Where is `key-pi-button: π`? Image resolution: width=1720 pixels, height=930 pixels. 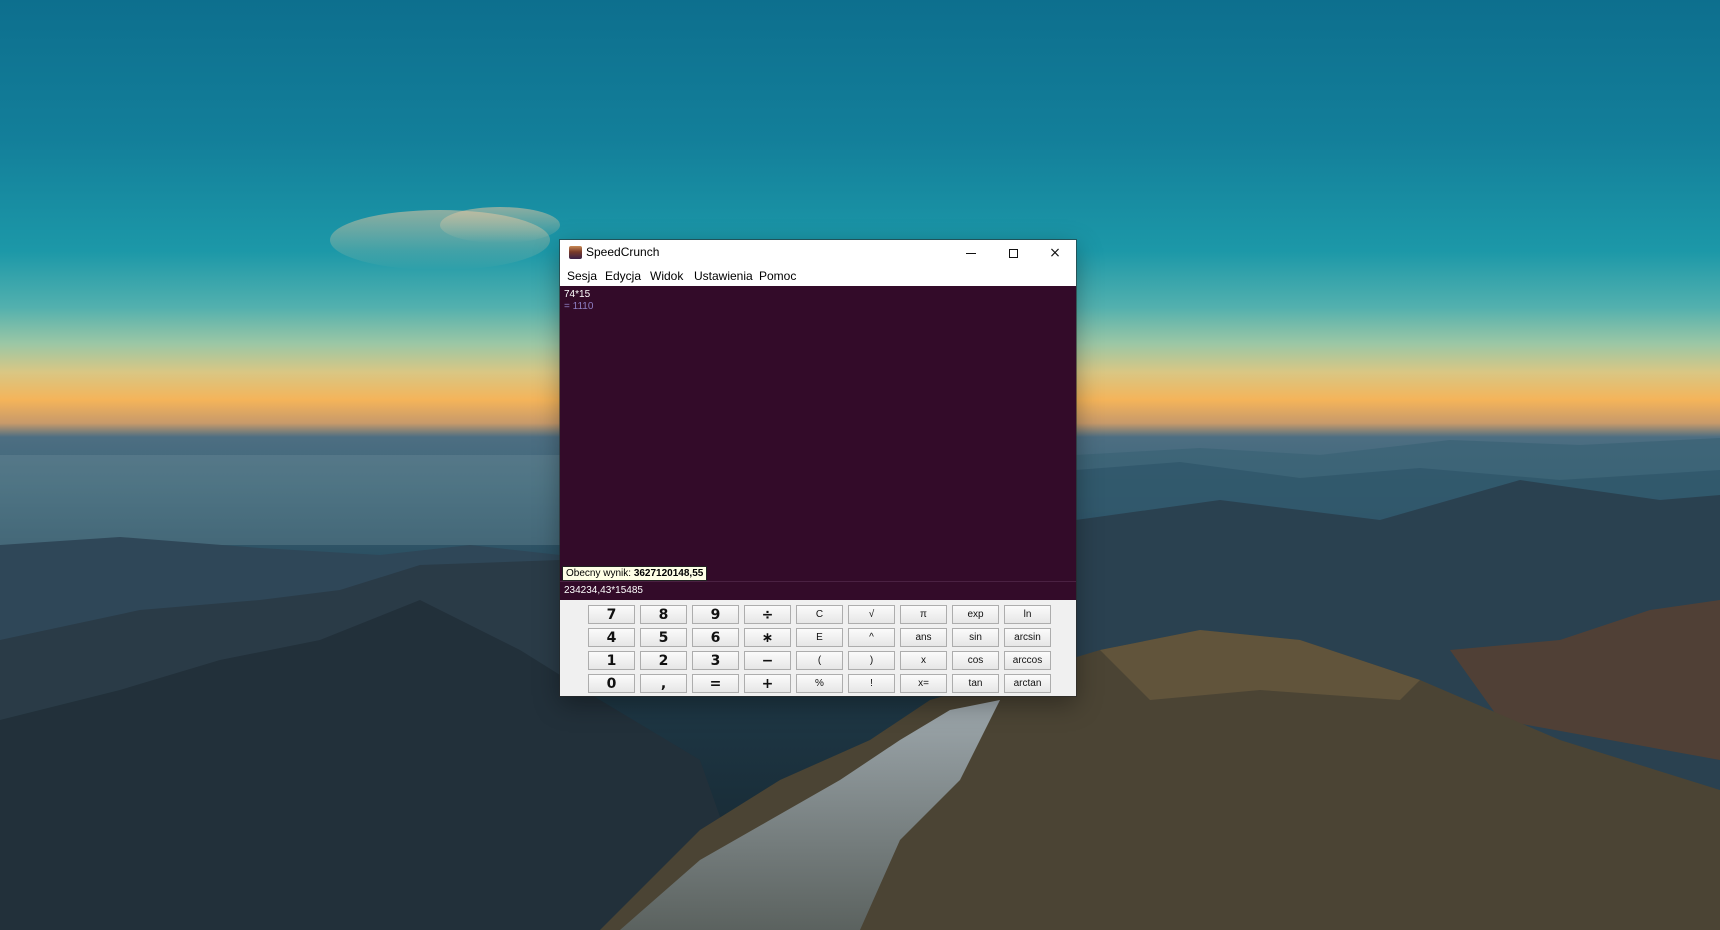 key-pi-button: π is located at coordinates (923, 614).